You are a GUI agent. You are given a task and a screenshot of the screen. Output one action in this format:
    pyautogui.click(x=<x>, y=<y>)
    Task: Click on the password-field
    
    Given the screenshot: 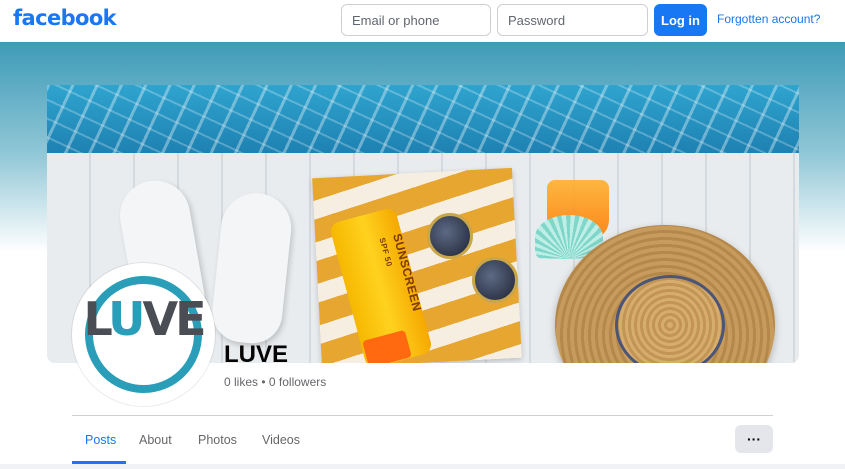 What is the action you would take?
    pyautogui.click(x=572, y=20)
    